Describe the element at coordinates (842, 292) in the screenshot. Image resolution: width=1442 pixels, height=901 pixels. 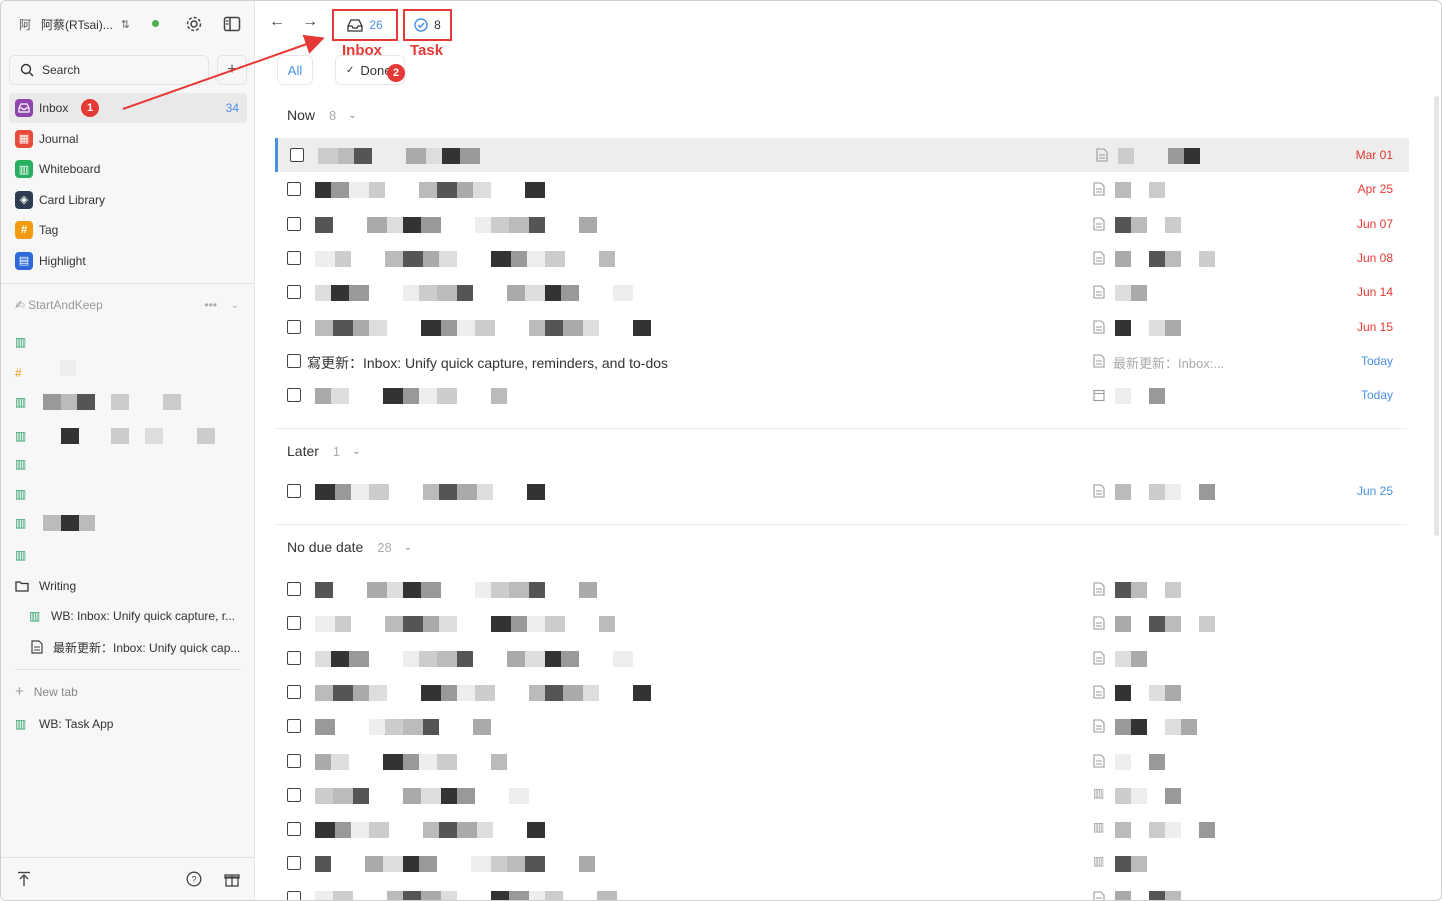
I see `task-row: Jun 14` at that location.